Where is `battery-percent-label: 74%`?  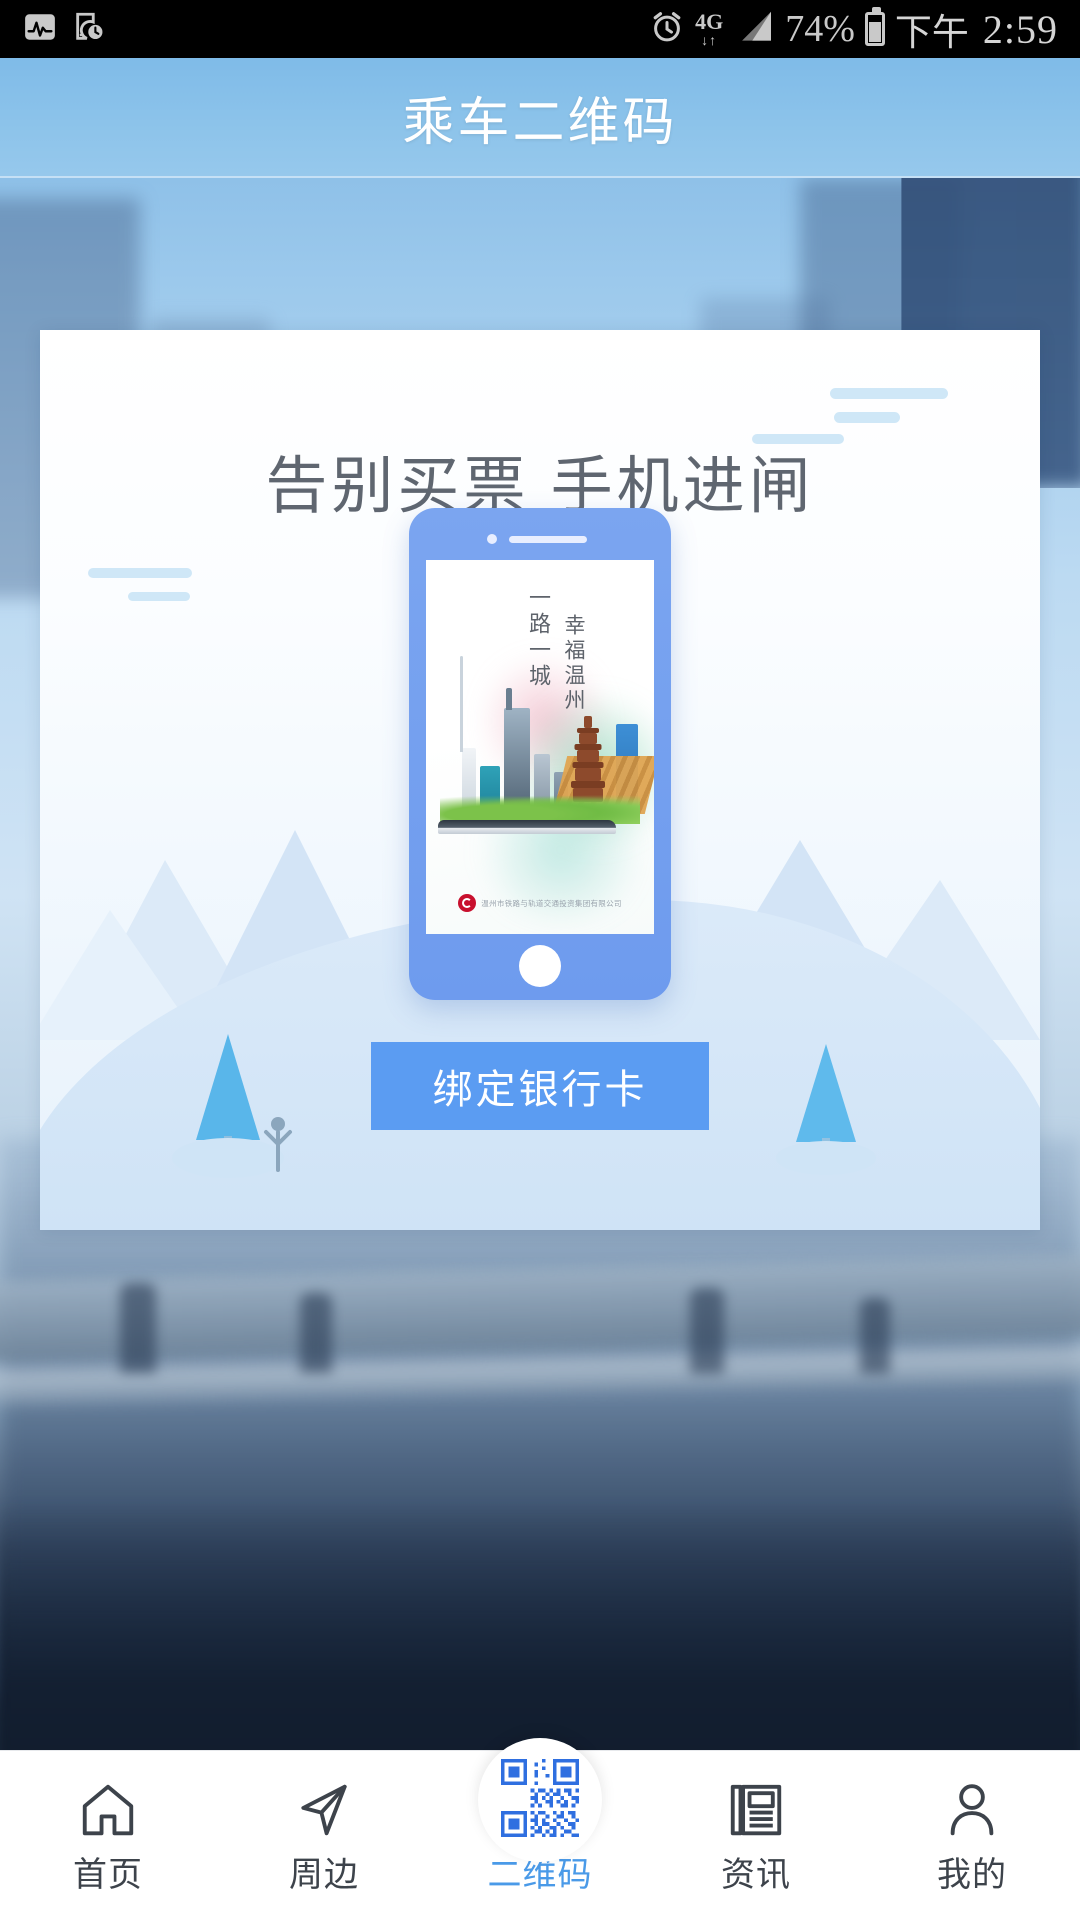 battery-percent-label: 74% is located at coordinates (820, 29).